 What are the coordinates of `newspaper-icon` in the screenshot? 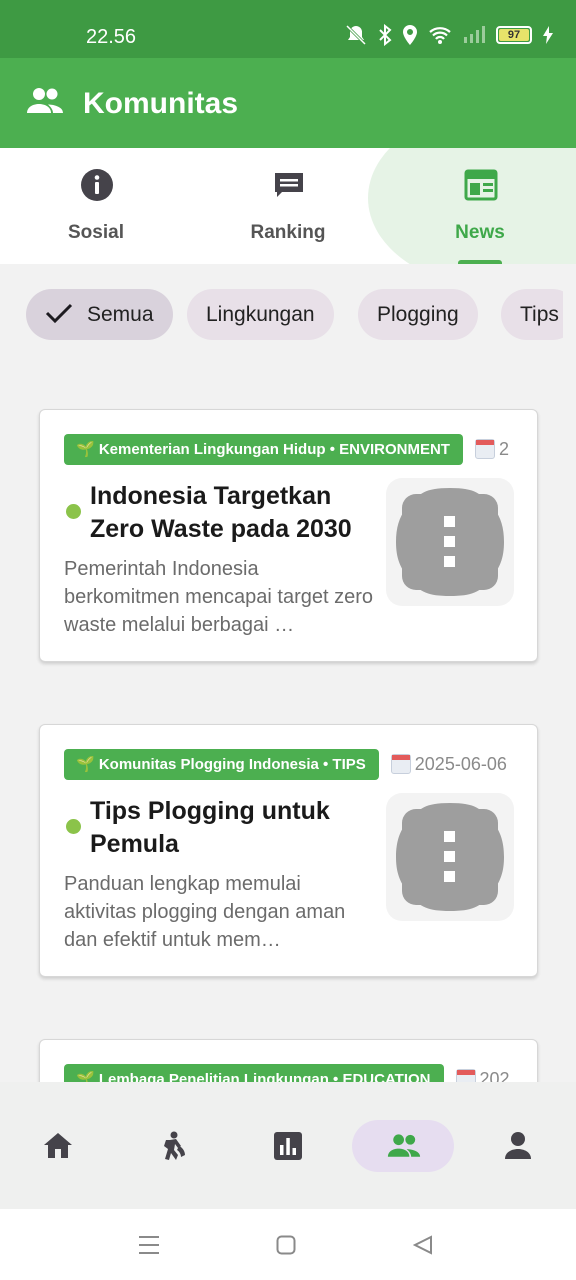 It's located at (481, 185).